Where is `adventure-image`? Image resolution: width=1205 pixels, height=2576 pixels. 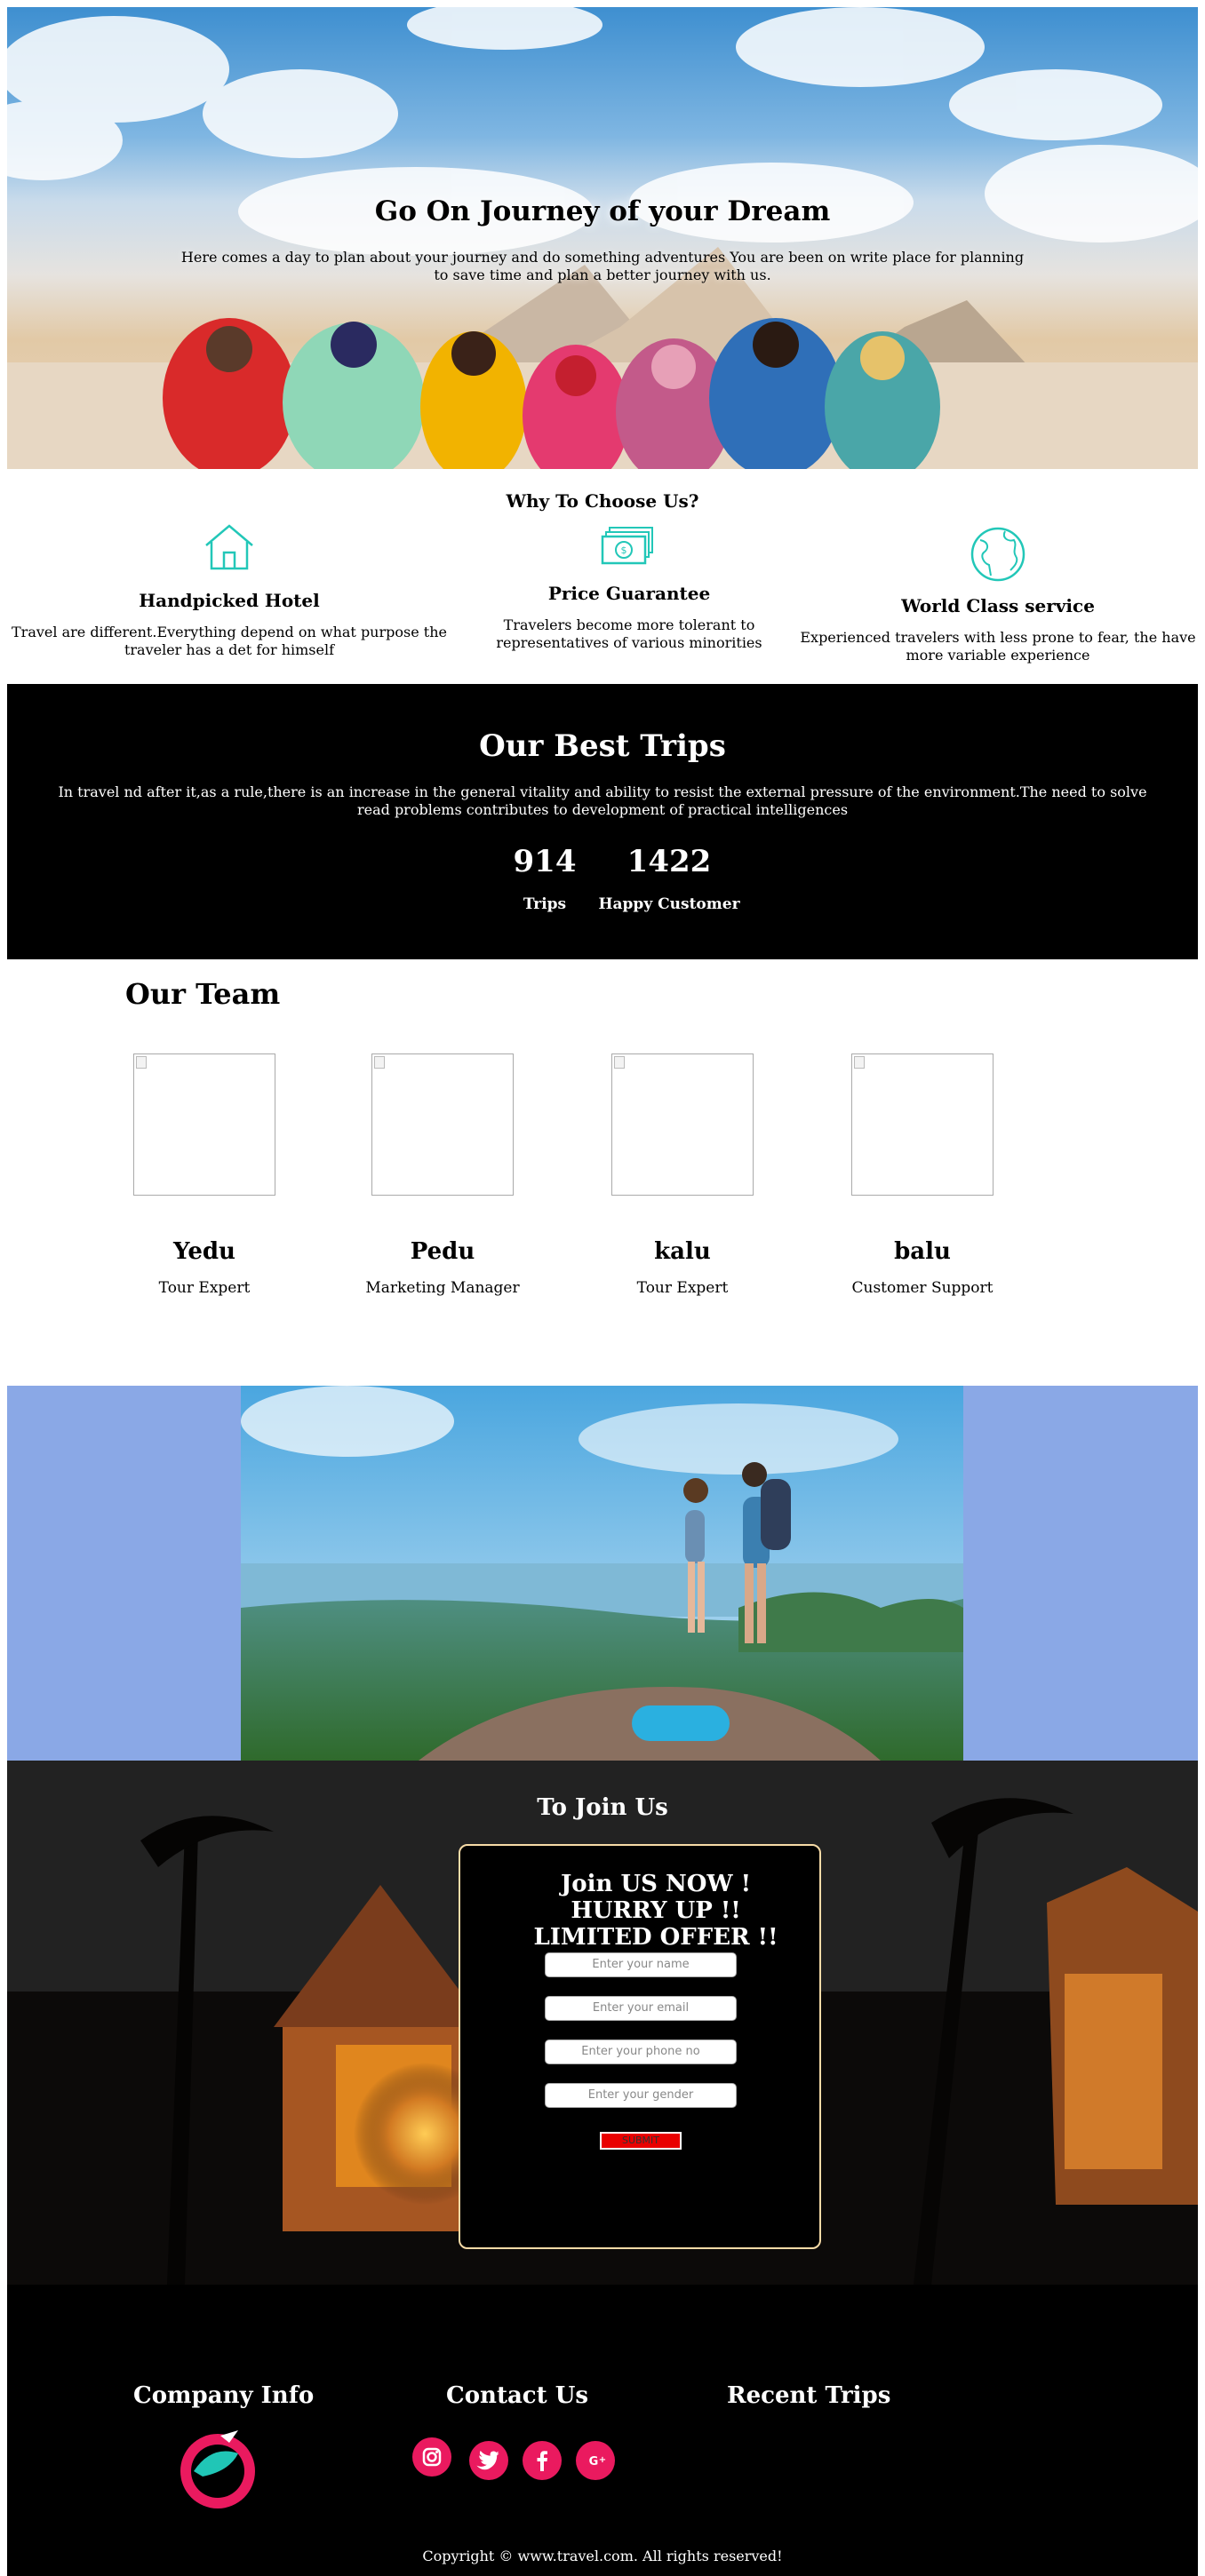
adventure-image is located at coordinates (602, 1573).